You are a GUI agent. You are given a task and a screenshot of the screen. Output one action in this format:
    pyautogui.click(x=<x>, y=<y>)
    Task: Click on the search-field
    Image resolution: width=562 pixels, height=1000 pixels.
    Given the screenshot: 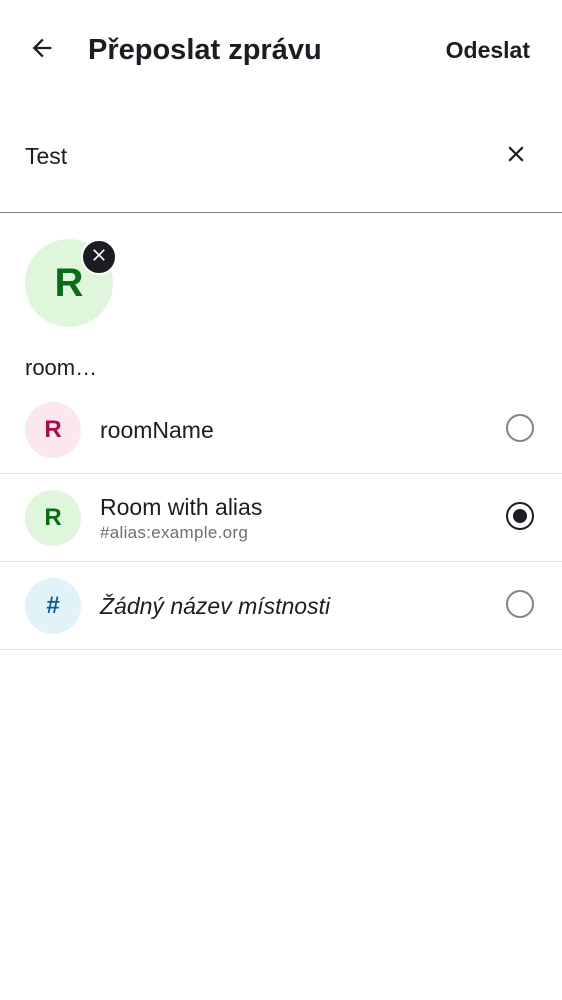 What is the action you would take?
    pyautogui.click(x=281, y=162)
    